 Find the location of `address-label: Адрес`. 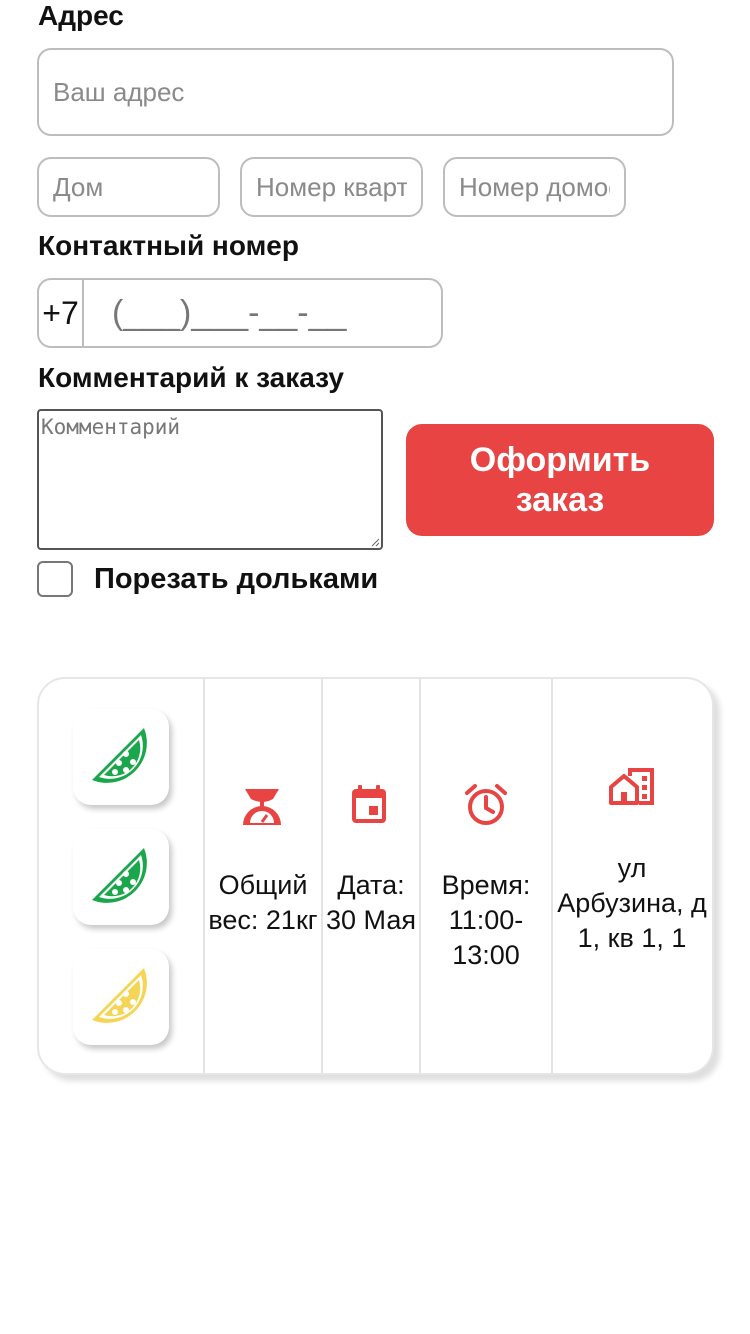

address-label: Адрес is located at coordinates (81, 15).